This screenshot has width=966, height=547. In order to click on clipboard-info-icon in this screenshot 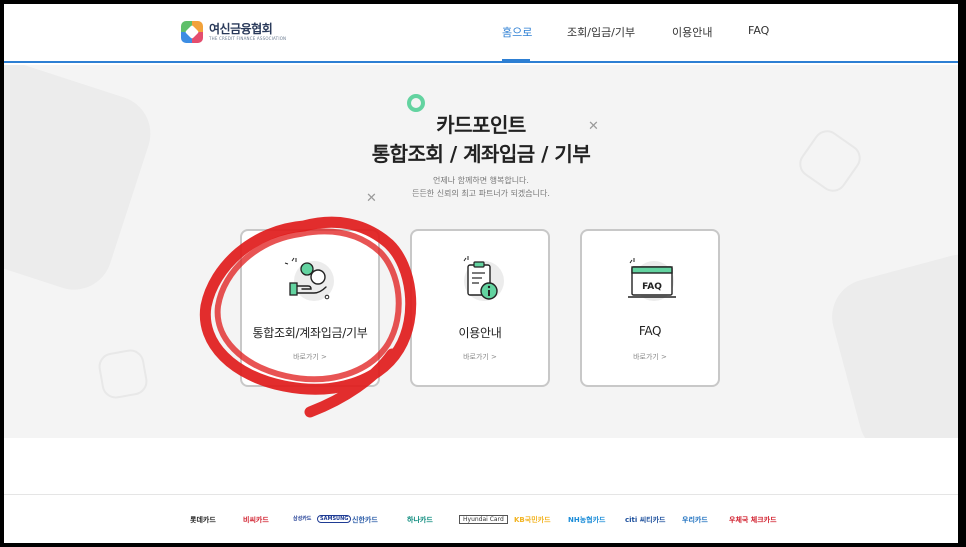, I will do `click(483, 278)`.